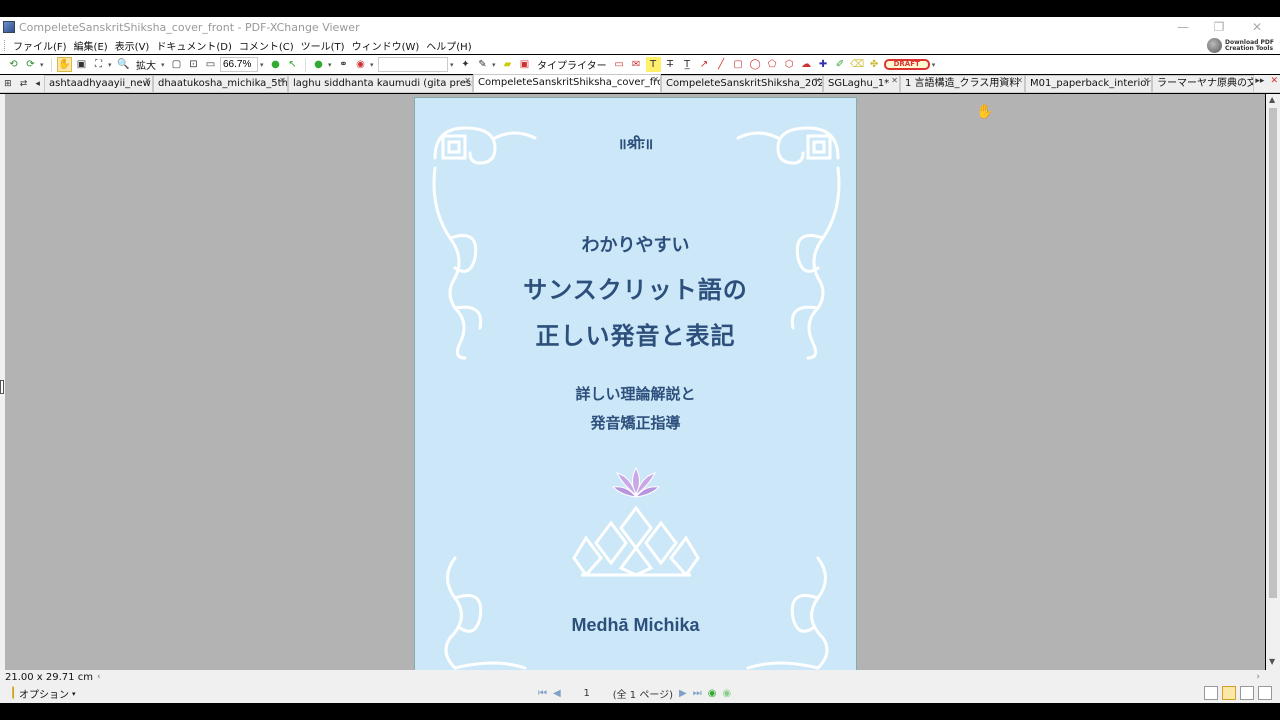 Image resolution: width=1280 pixels, height=720 pixels. Describe the element at coordinates (906, 64) in the screenshot. I see `draft-stamp-button: DRAFT` at that location.